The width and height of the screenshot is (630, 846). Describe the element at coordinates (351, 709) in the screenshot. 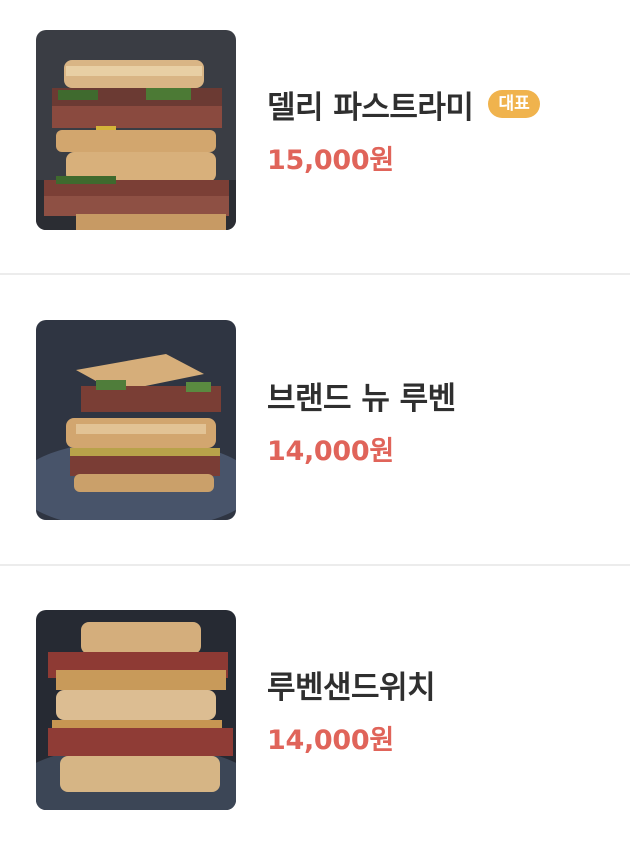

I see `menu-item-info: 루벤샌드위치 14,000원` at that location.